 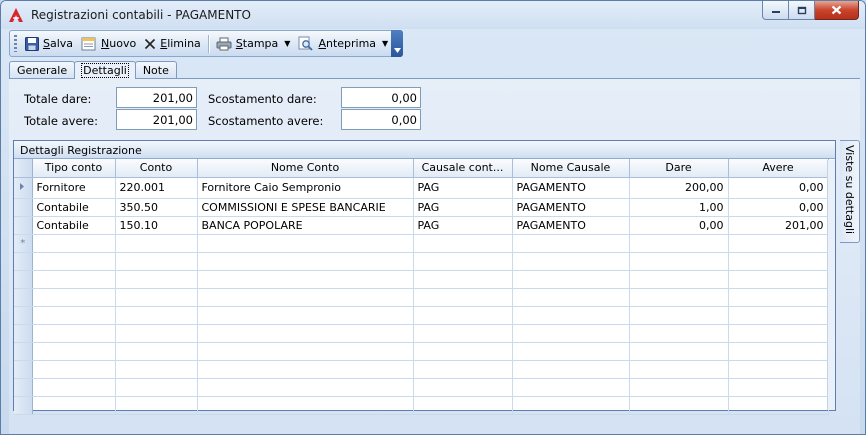 I want to click on cell-conto: 150.10, so click(x=156, y=225).